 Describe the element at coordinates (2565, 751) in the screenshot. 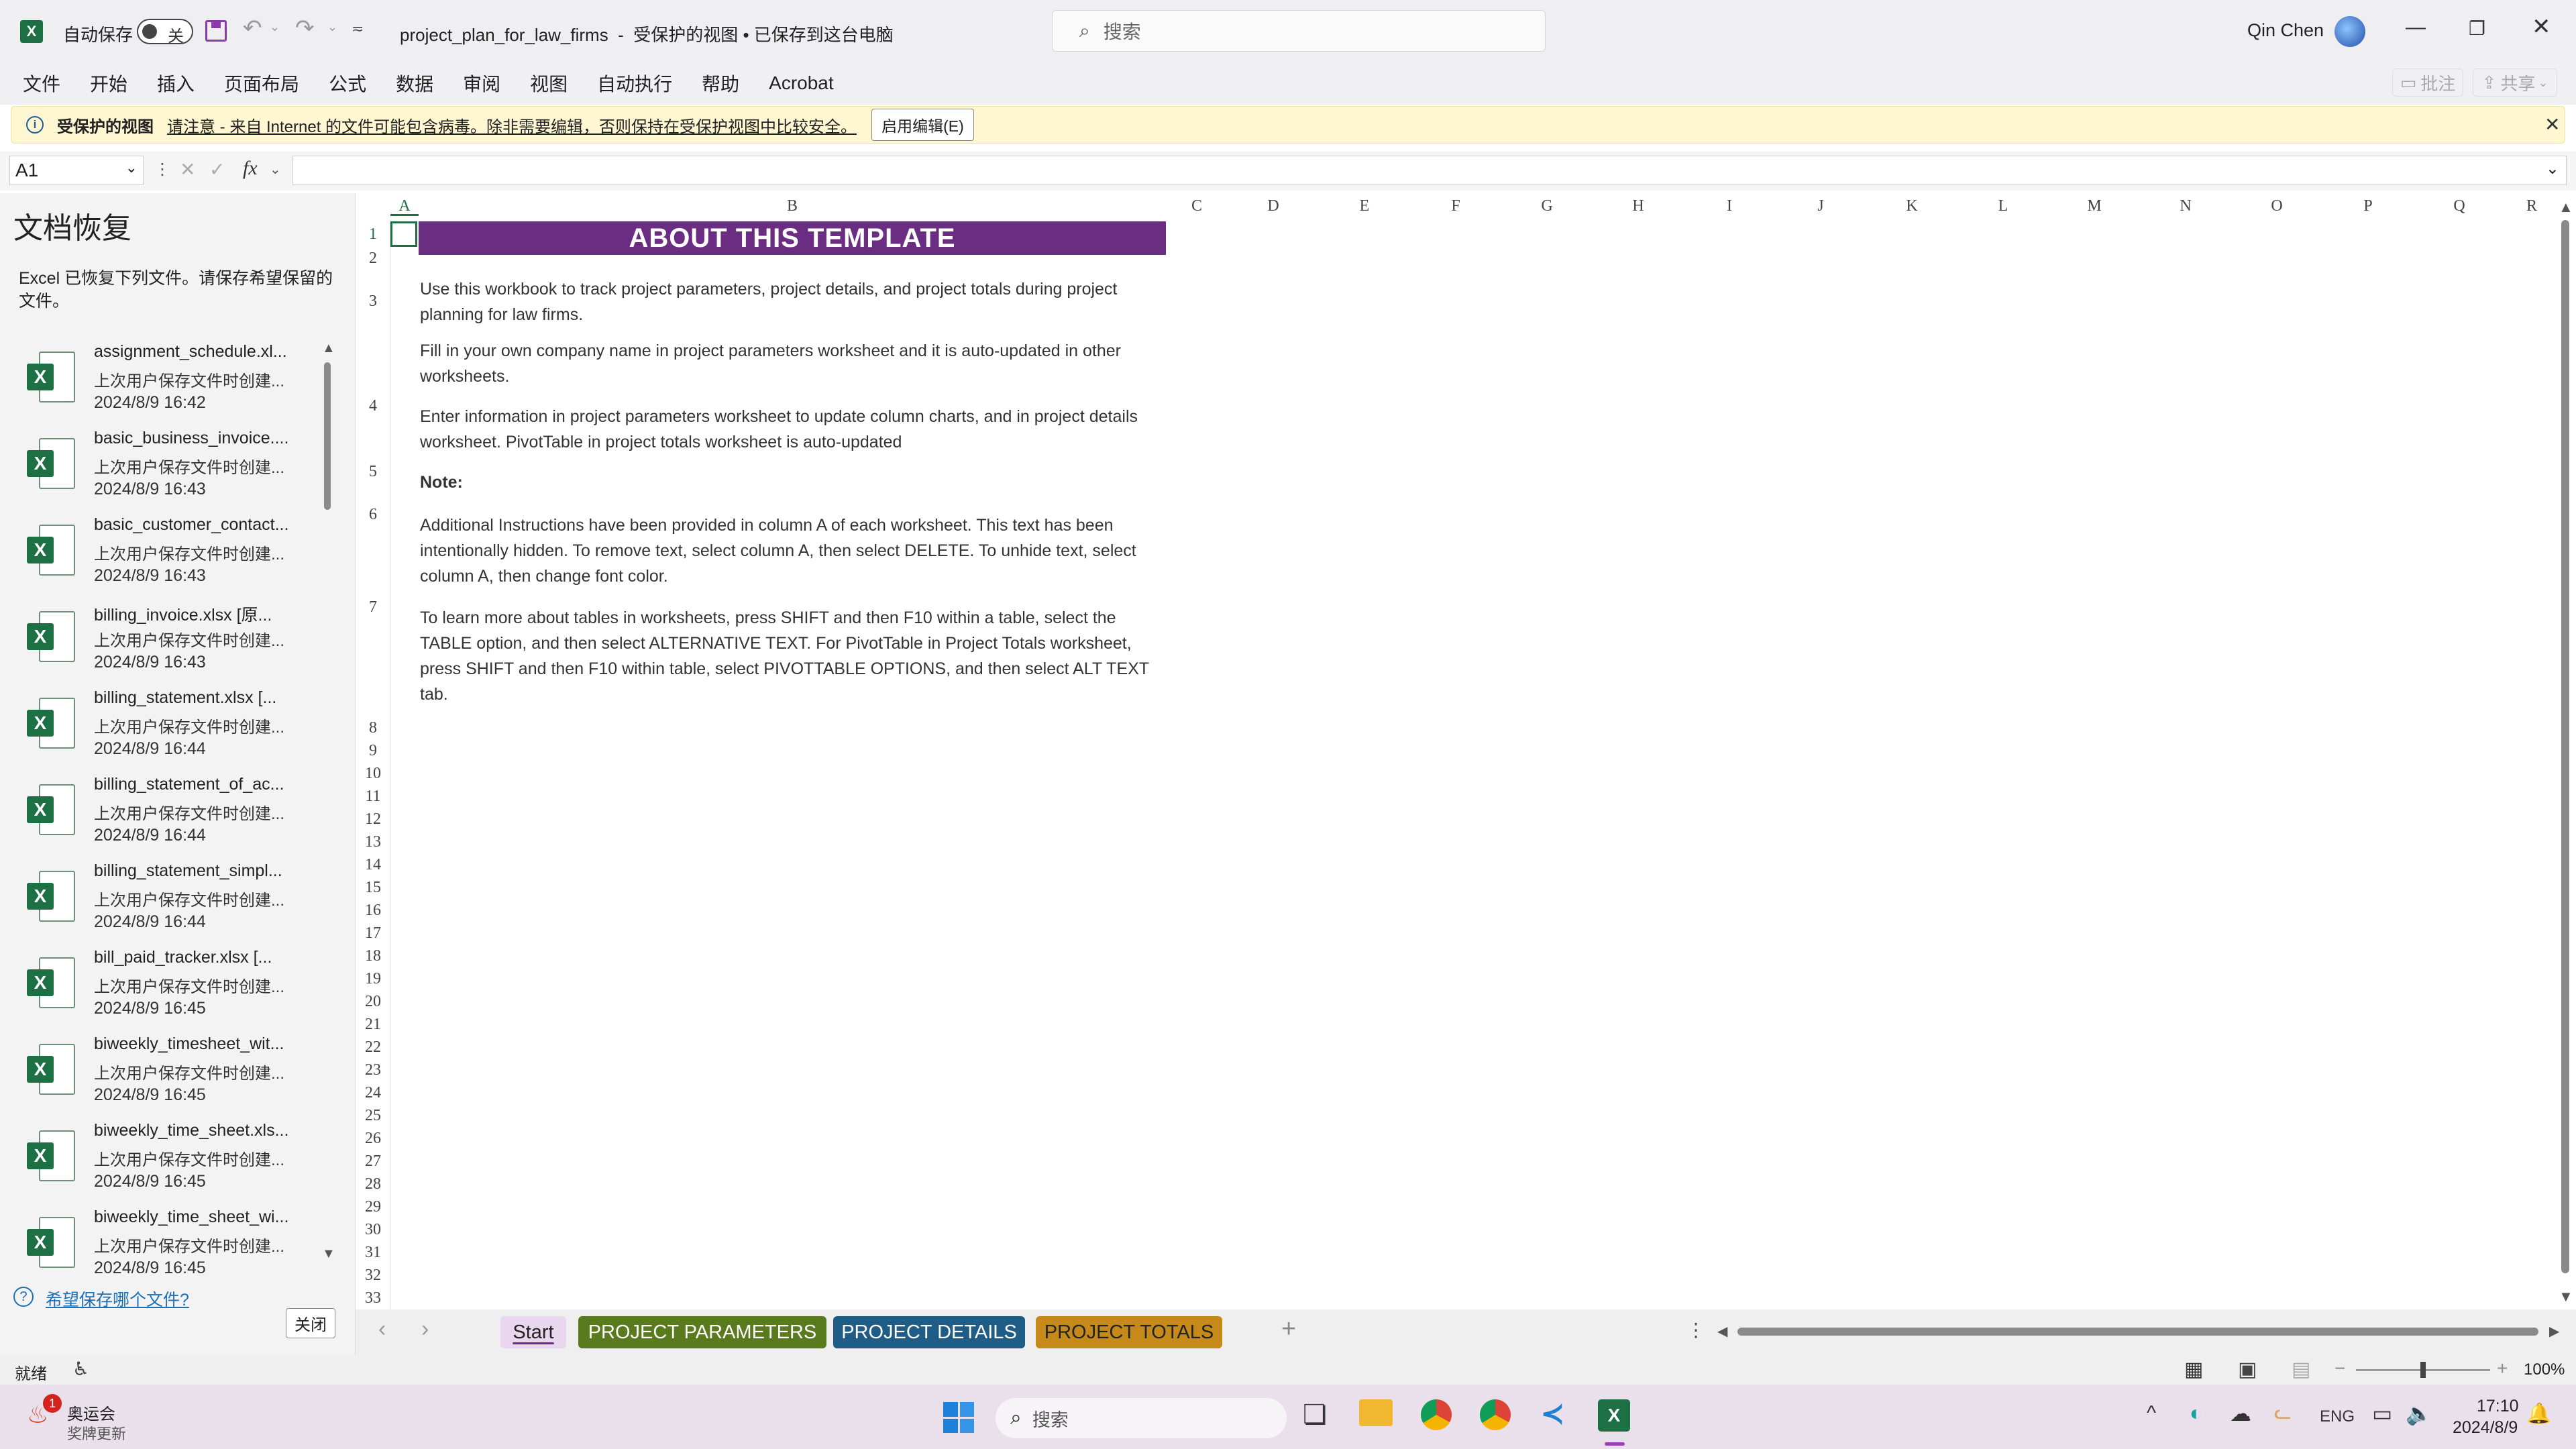

I see `vertical-scrollbar: ▲ ▼` at that location.